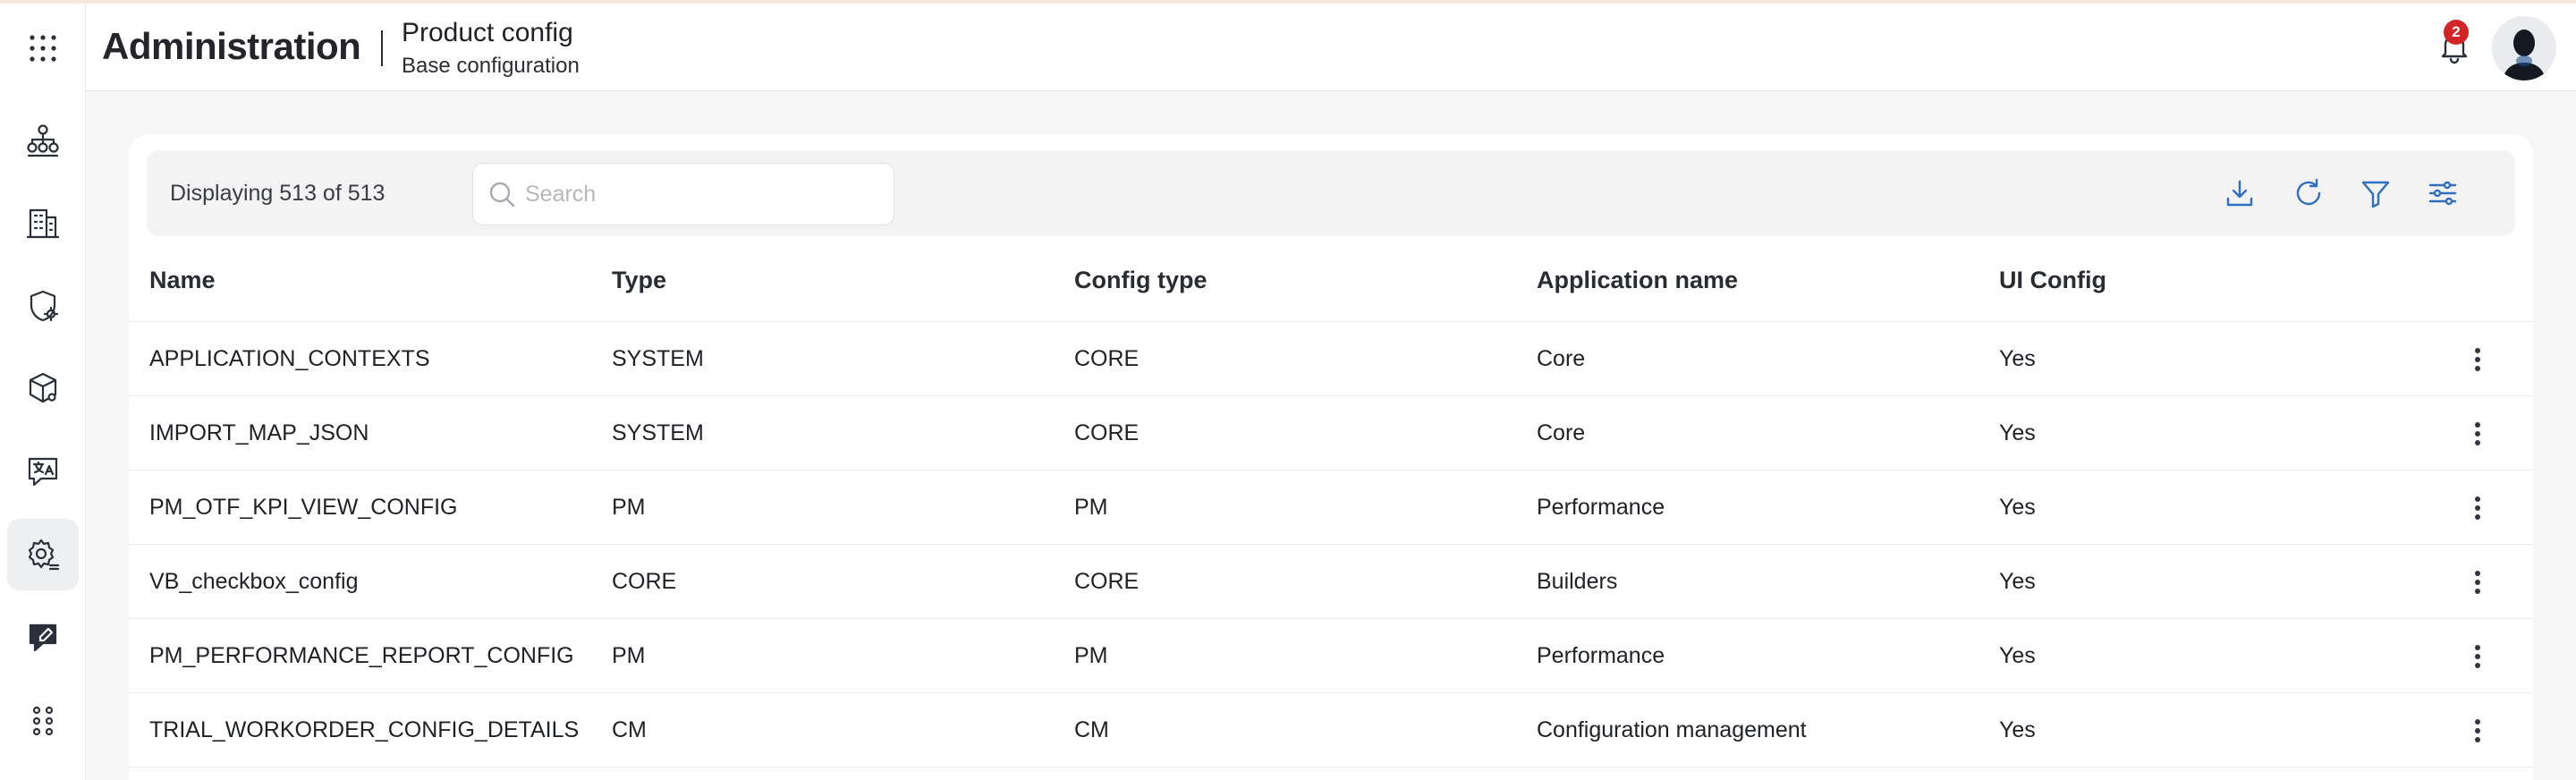 The width and height of the screenshot is (2576, 780). I want to click on sliders-icon, so click(2442, 193).